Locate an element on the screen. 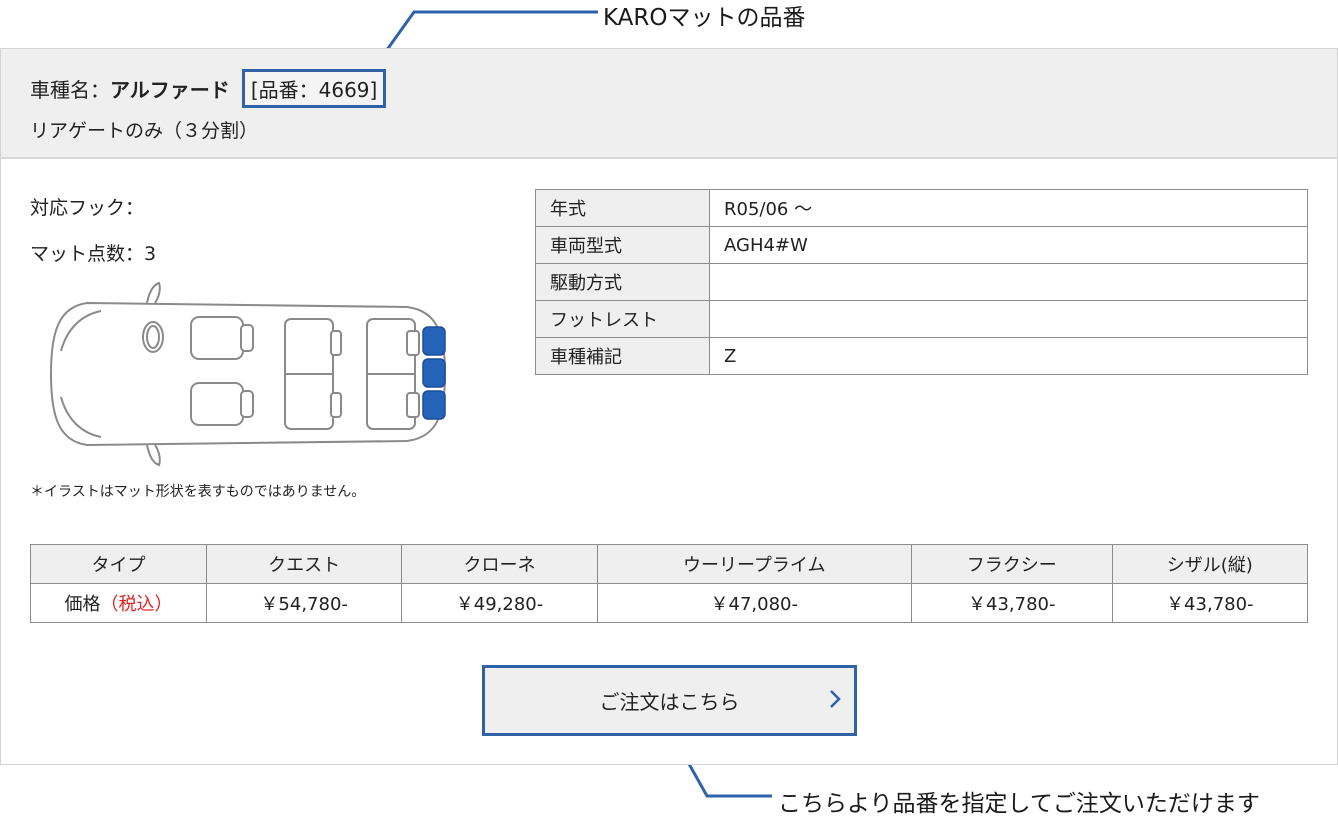 The image size is (1338, 818). page-title: 車種名： アルファード [品番：4669] is located at coordinates (208, 88).